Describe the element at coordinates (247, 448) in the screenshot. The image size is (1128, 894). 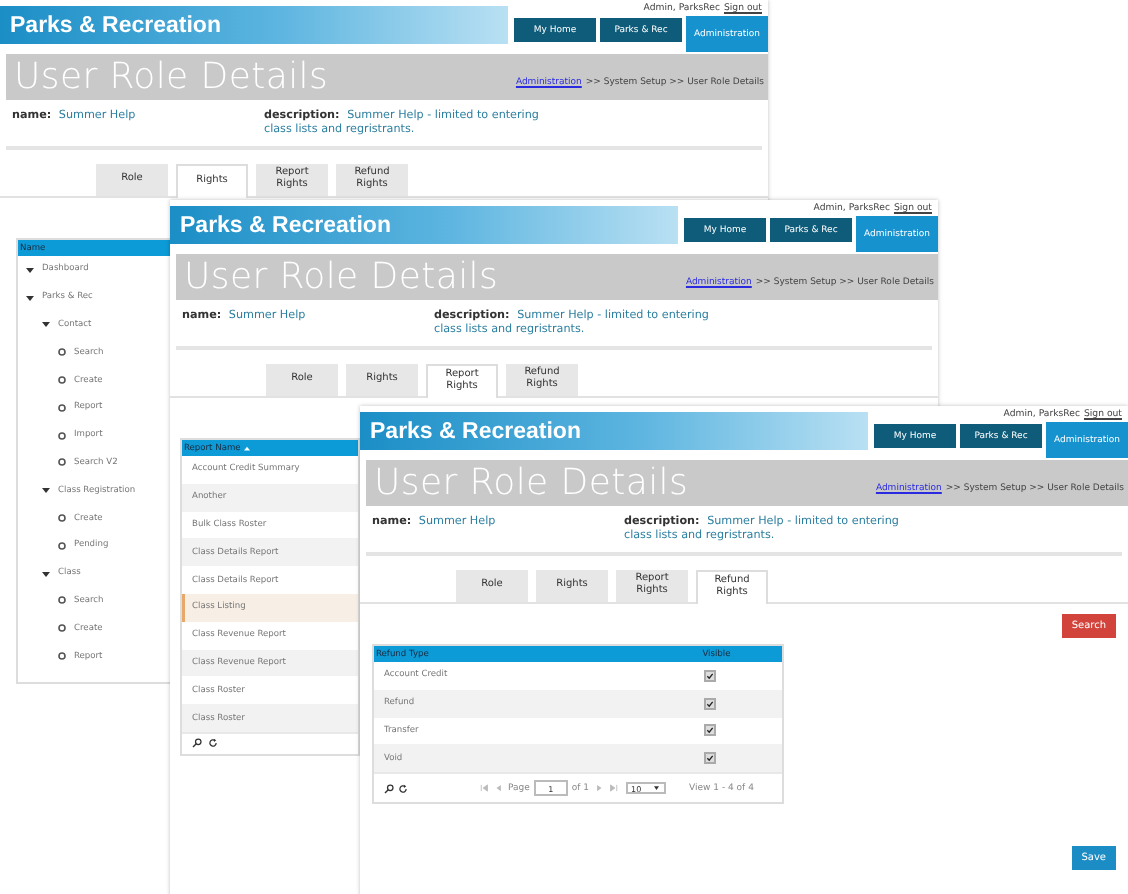
I see `sort-arrow-icon` at that location.